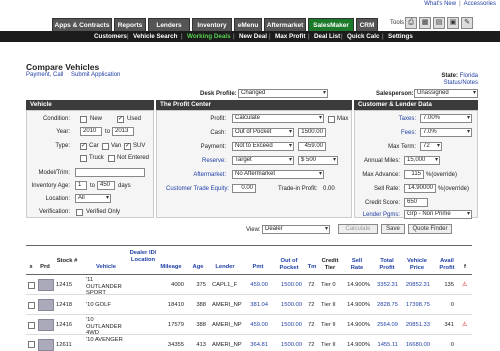 This screenshot has width=500, height=351. Describe the element at coordinates (206, 175) in the screenshot. I see `aftermarket-link: Aftermarket:` at that location.